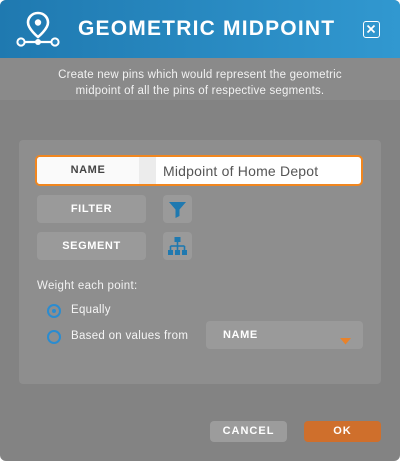 The height and width of the screenshot is (461, 400). I want to click on name-field-divider, so click(147, 170).